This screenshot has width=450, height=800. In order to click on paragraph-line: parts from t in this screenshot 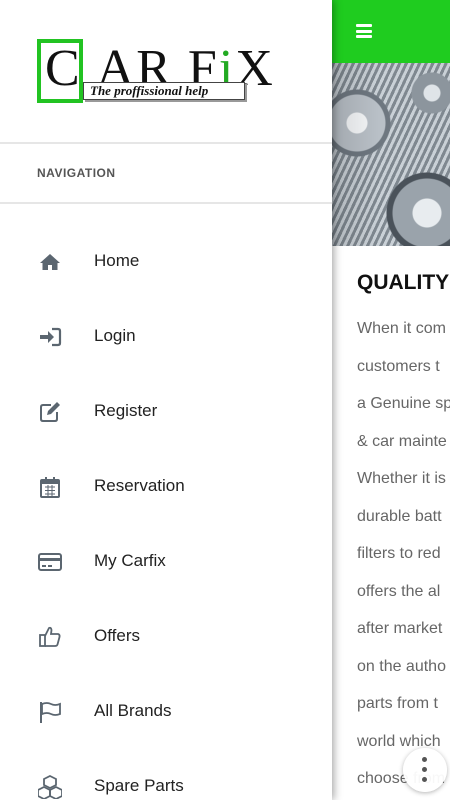, I will do `click(397, 703)`.